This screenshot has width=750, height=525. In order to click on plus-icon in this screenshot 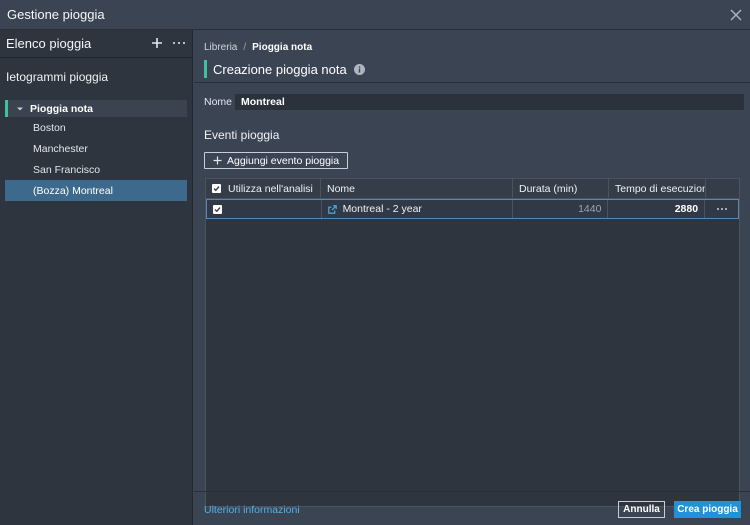, I will do `click(217, 160)`.